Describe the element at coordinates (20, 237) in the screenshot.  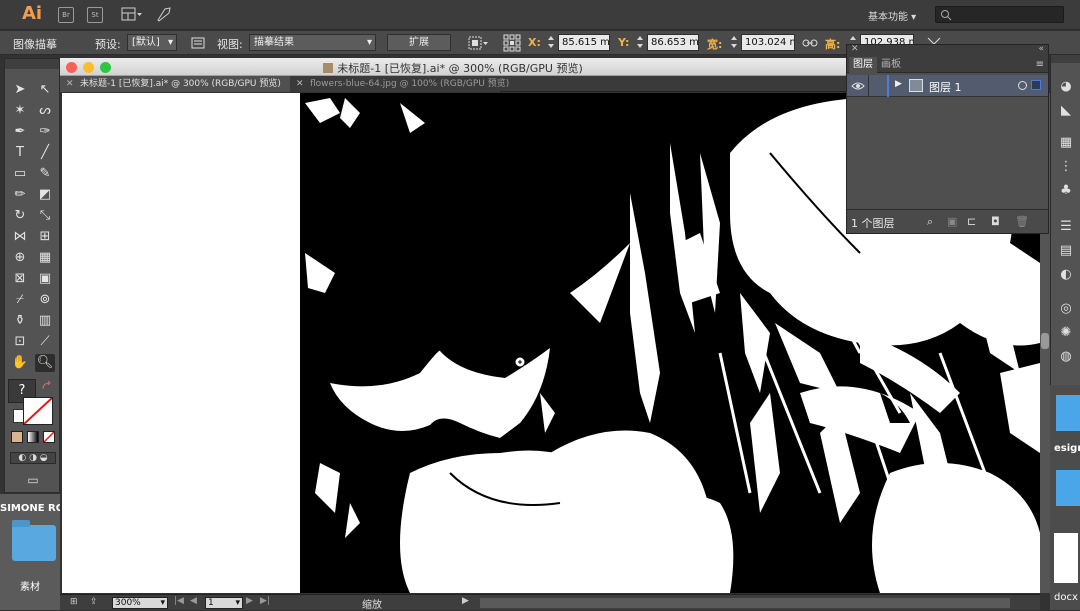
I see `width-tool-icon: ⋈` at that location.